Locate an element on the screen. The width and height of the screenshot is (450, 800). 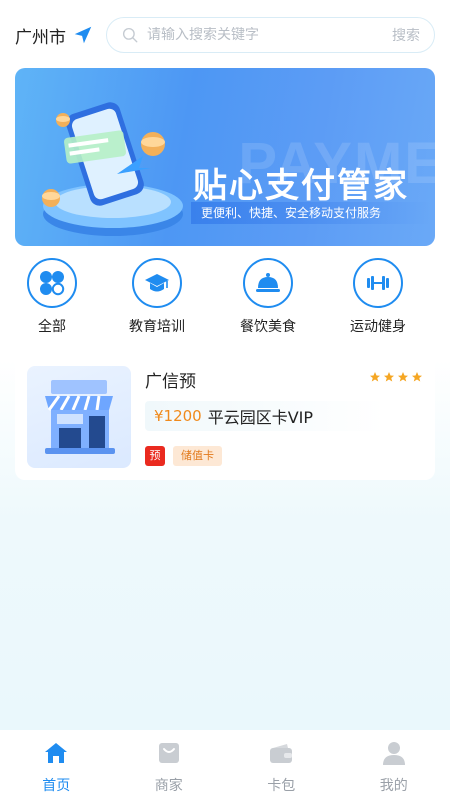
merchant-card: 广信预 ¥1200 平云园区卡VIP 预 储值卡 is located at coordinates (225, 417).